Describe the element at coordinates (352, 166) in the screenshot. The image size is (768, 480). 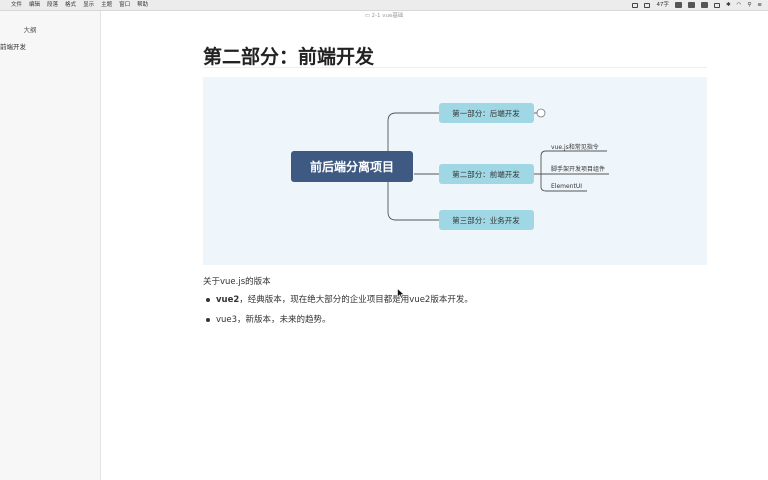
I see `root-node-label: 前后端分离项目` at that location.